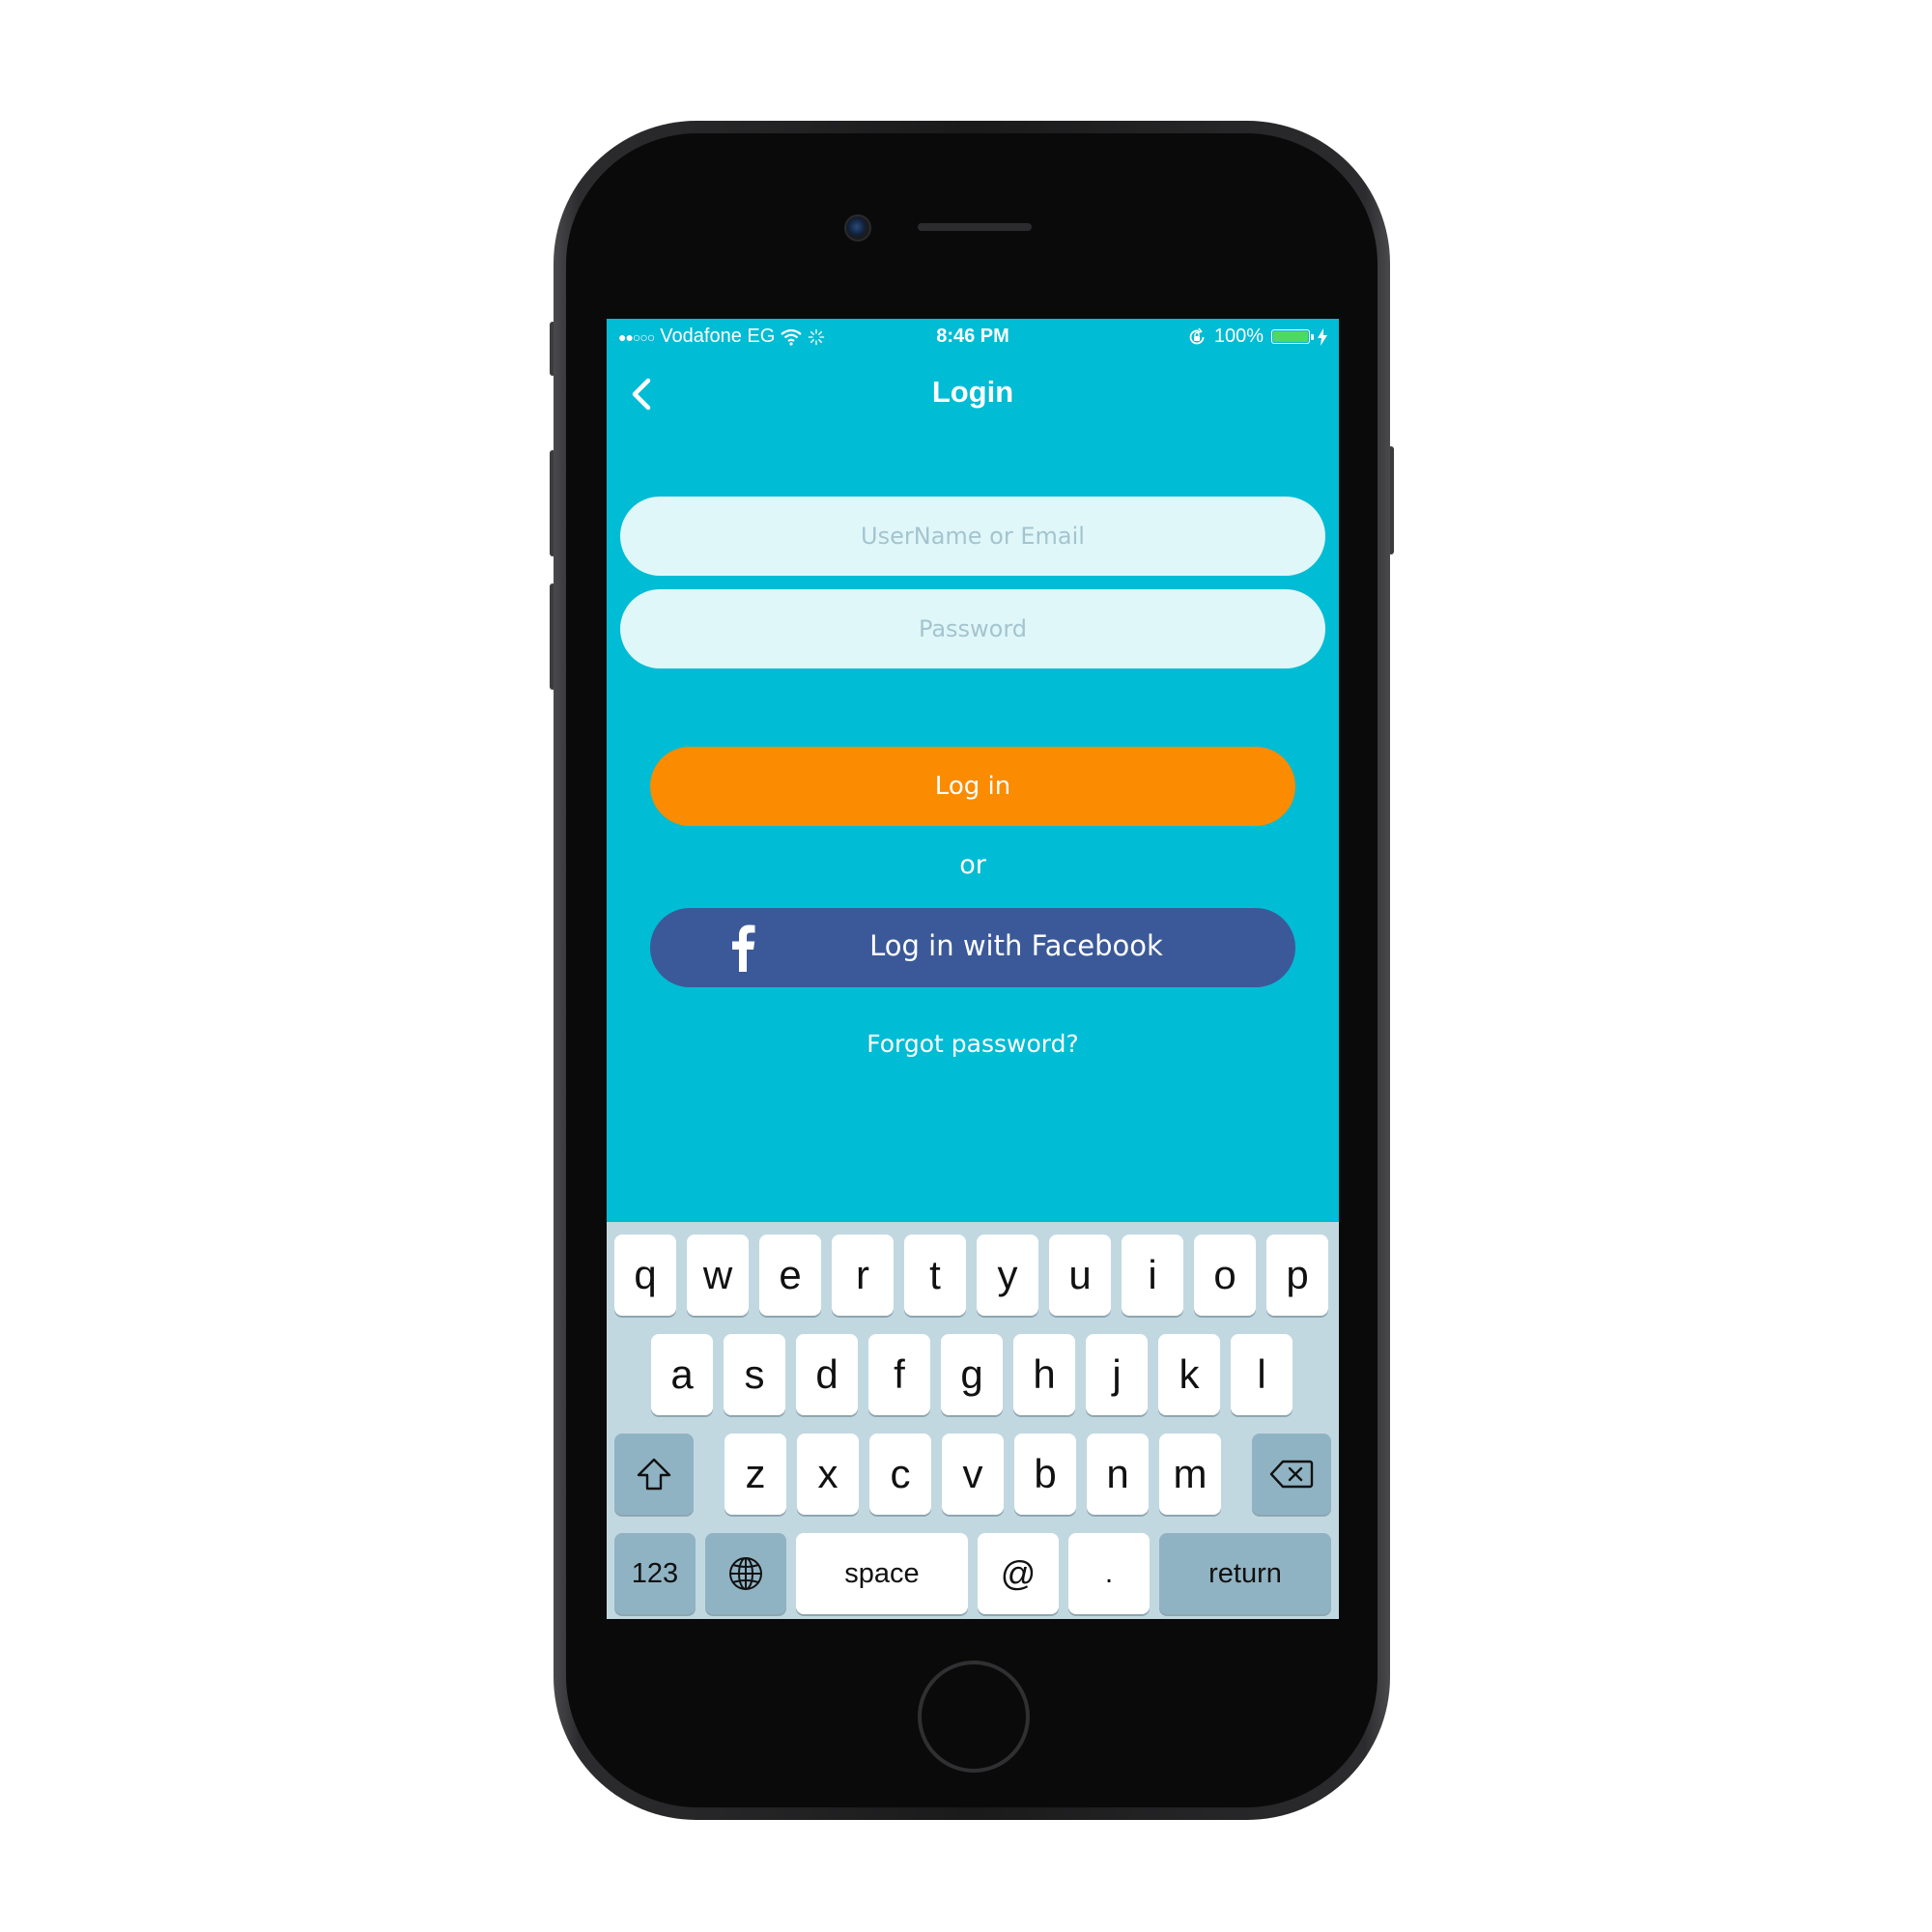  I want to click on navigation-bar: Login, so click(973, 397).